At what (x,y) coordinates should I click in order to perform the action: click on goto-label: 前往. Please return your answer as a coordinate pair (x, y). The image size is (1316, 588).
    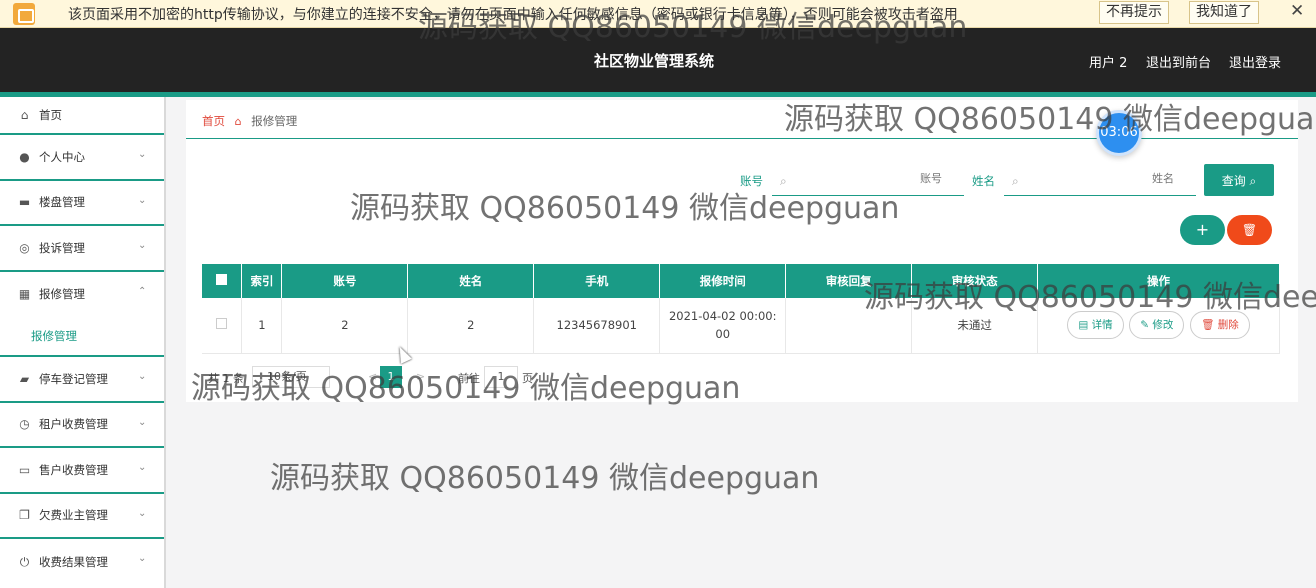
    Looking at the image, I should click on (469, 378).